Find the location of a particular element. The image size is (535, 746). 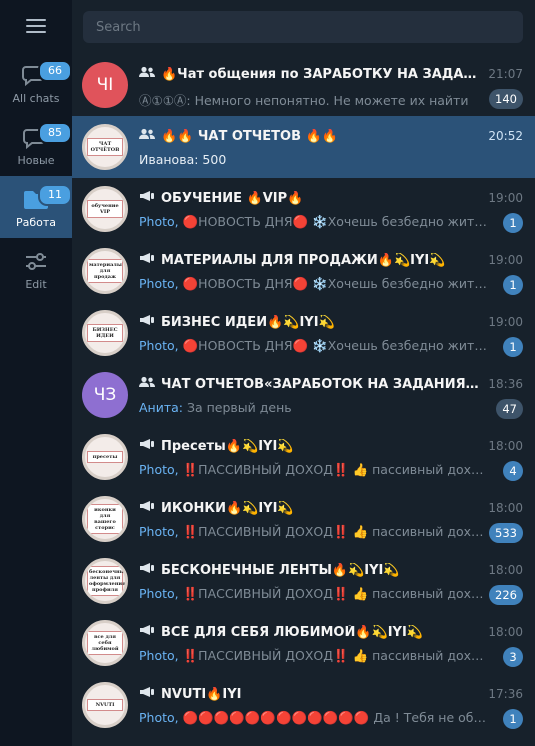

avatar: ЧАТ ОТЧЁТОВ is located at coordinates (105, 147).